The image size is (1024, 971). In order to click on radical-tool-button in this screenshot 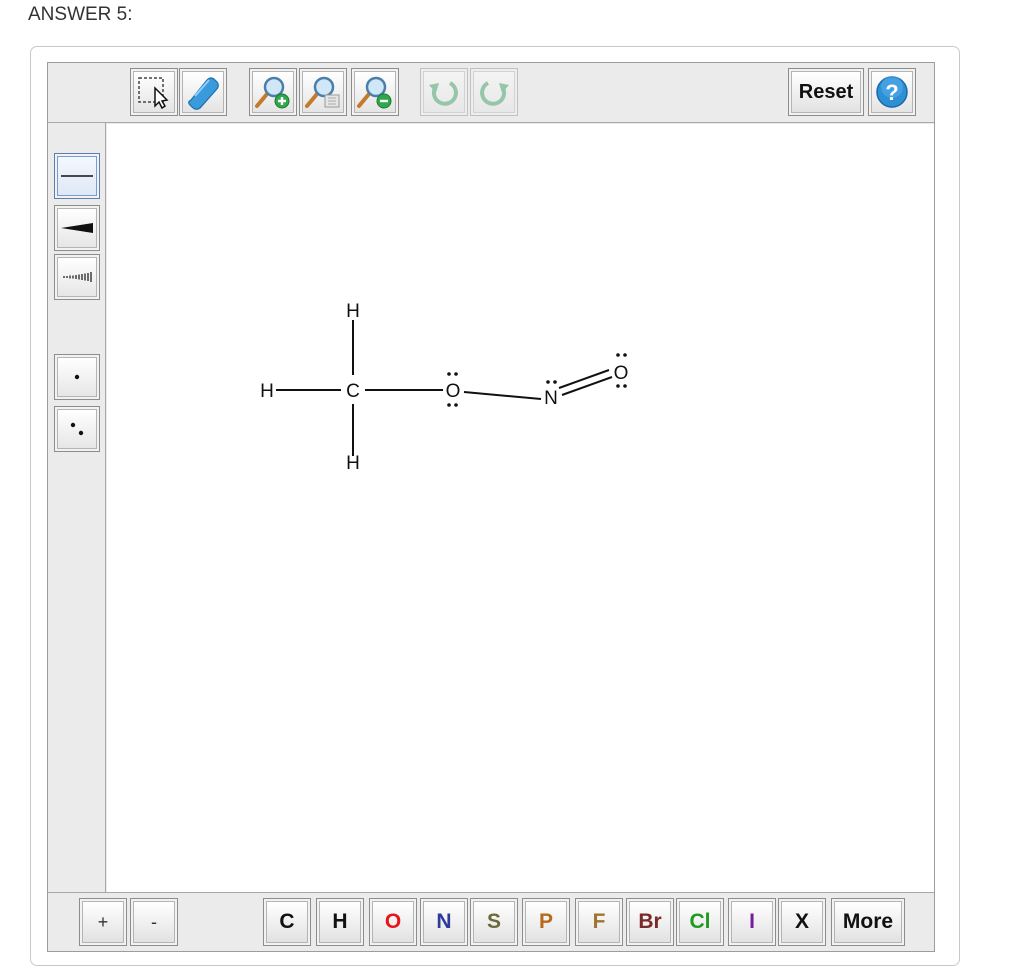, I will do `click(77, 377)`.